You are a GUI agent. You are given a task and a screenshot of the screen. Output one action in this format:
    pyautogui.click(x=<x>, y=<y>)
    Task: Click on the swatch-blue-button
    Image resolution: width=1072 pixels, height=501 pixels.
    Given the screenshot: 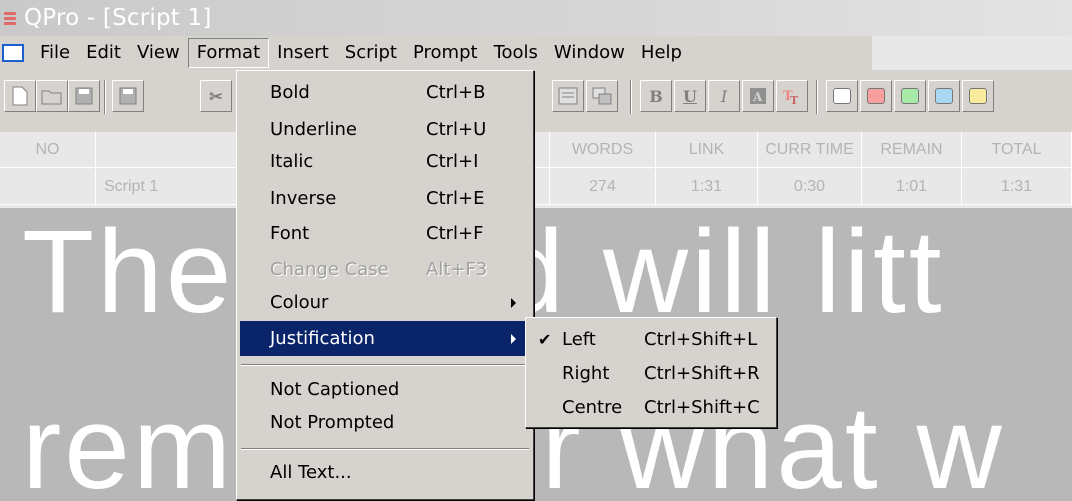 What is the action you would take?
    pyautogui.click(x=944, y=96)
    